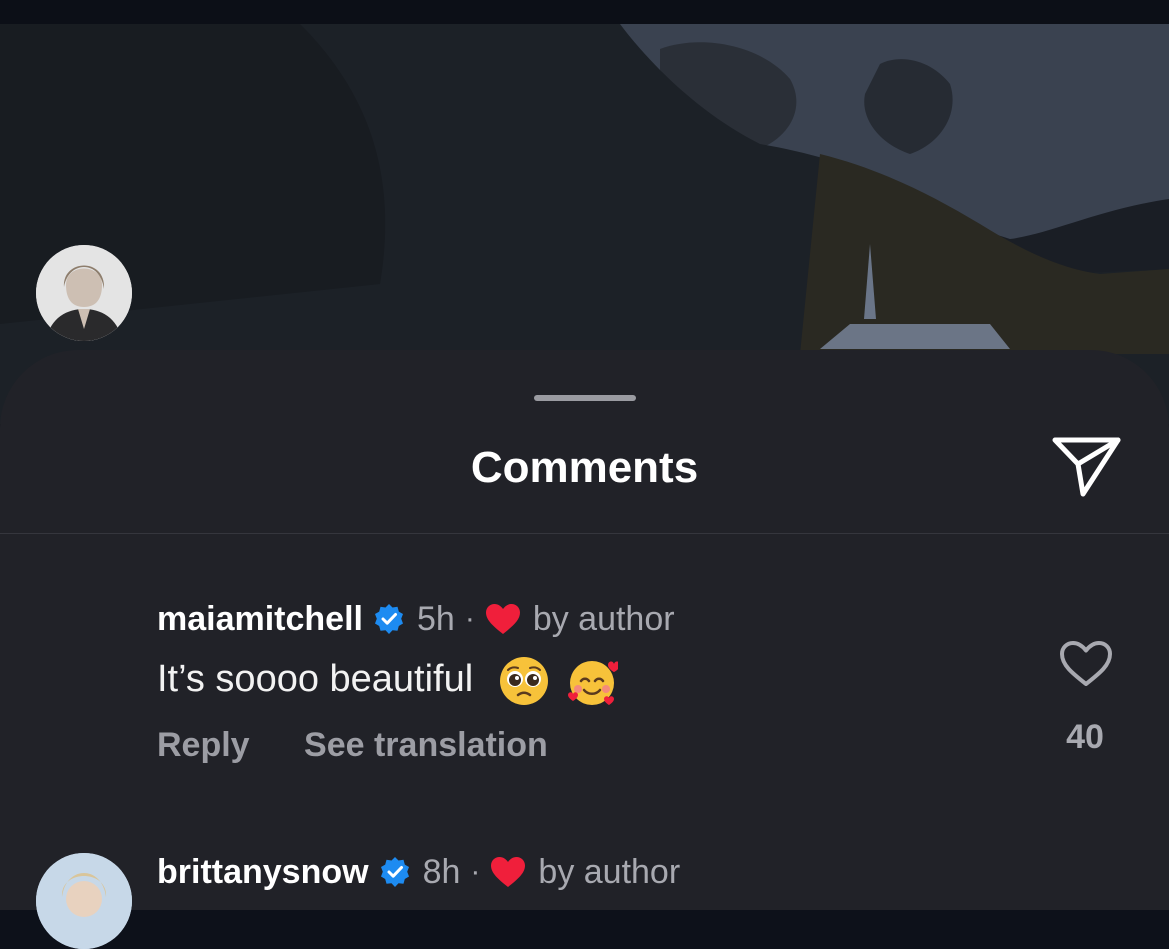  I want to click on comment-username: brittanysnow, so click(263, 872).